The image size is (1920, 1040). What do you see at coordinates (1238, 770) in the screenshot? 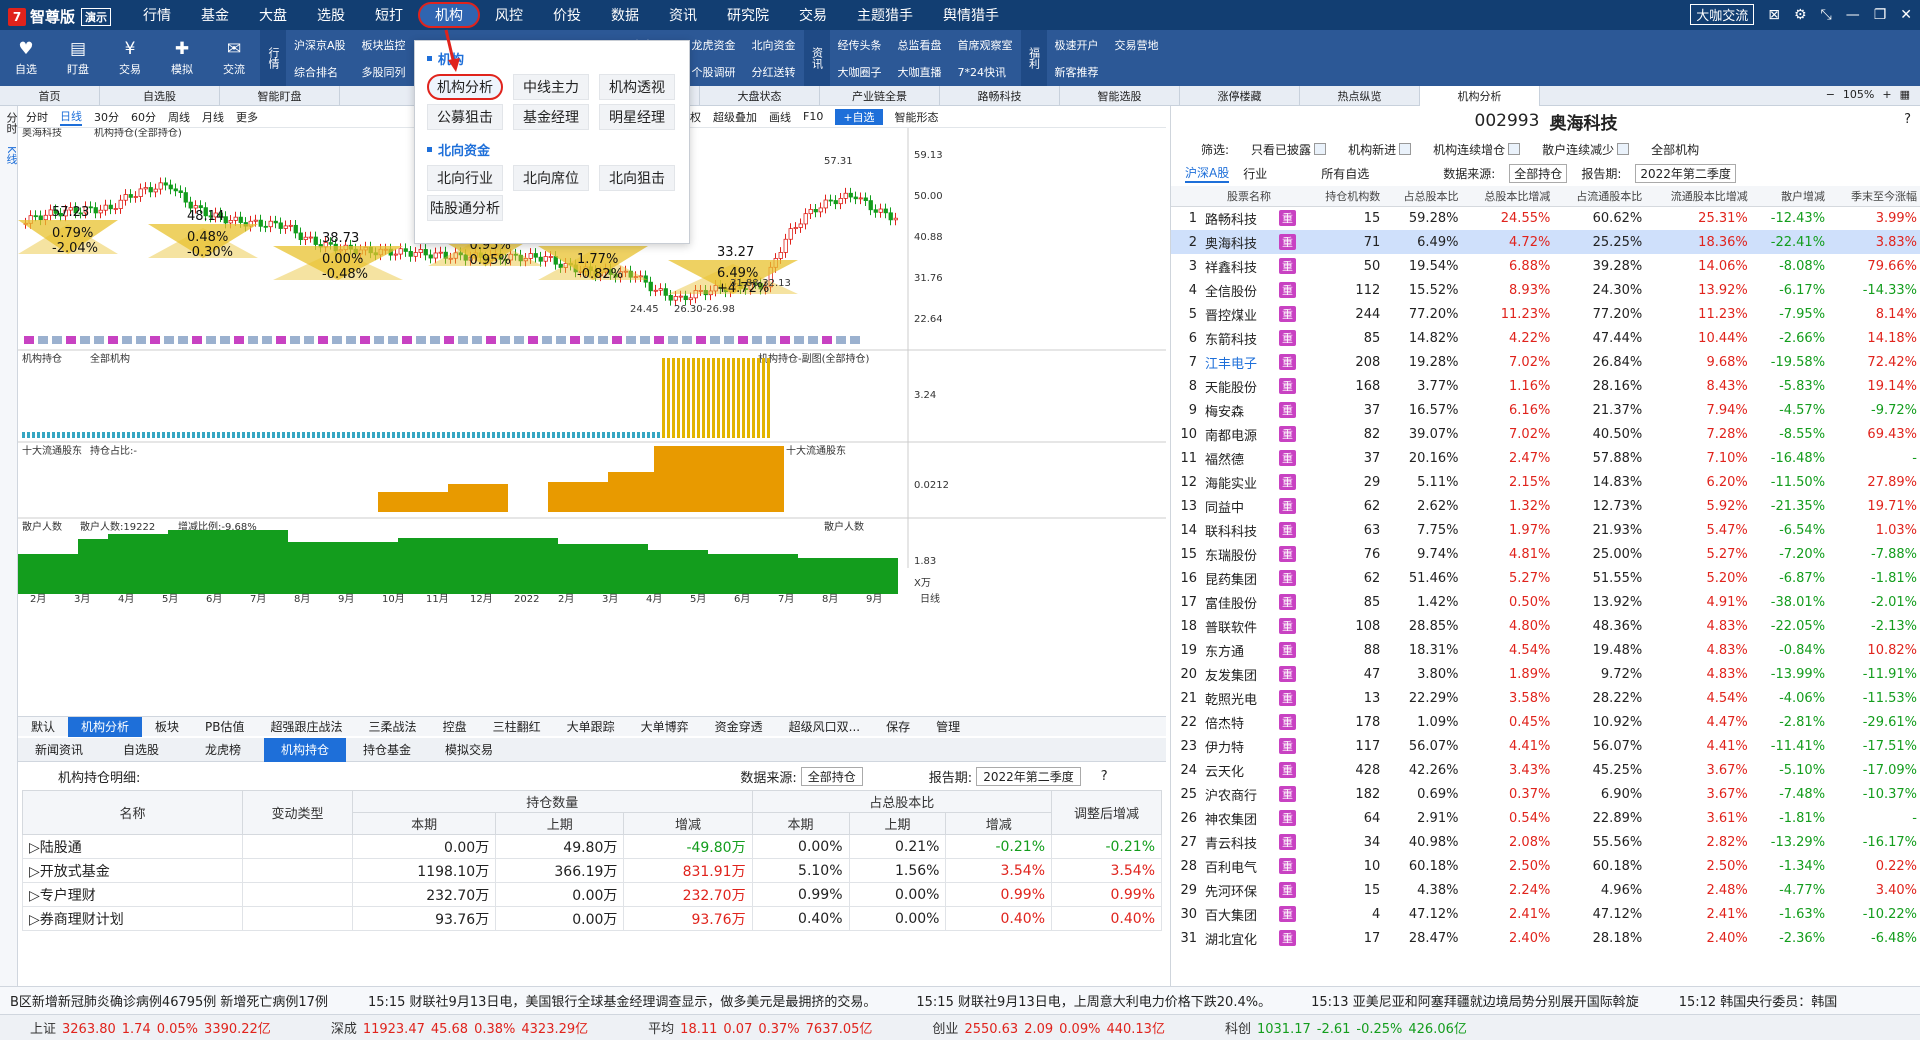
I see `stock-name: 云天化` at bounding box center [1238, 770].